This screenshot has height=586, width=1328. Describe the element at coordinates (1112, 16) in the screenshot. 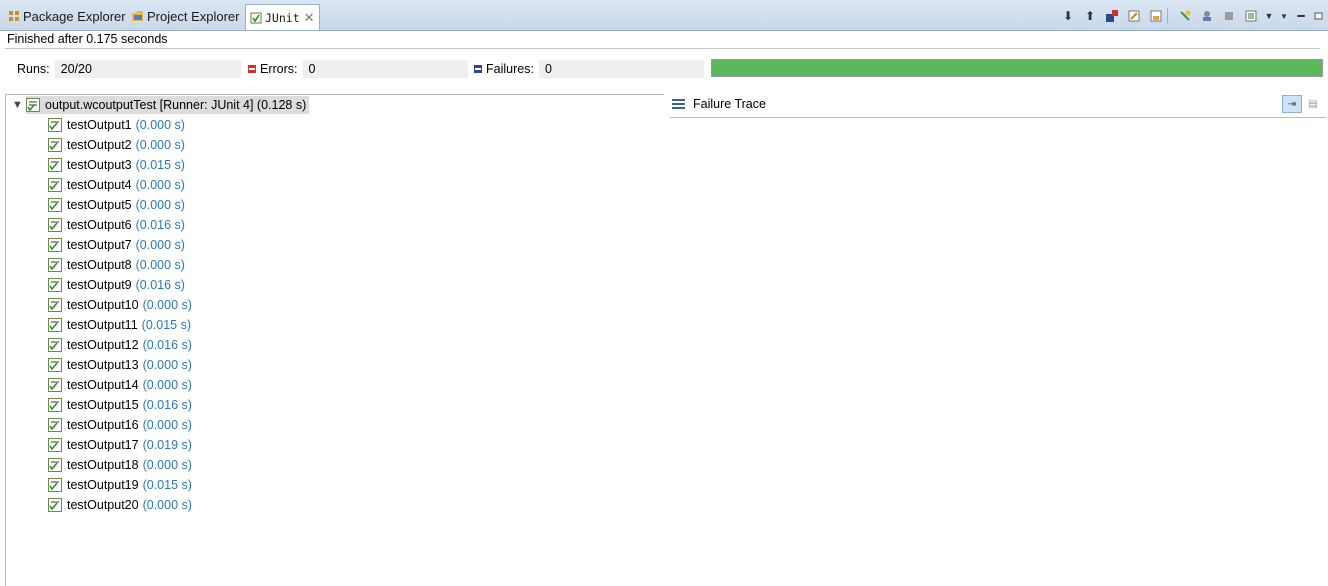

I see `failures-only-icon` at that location.